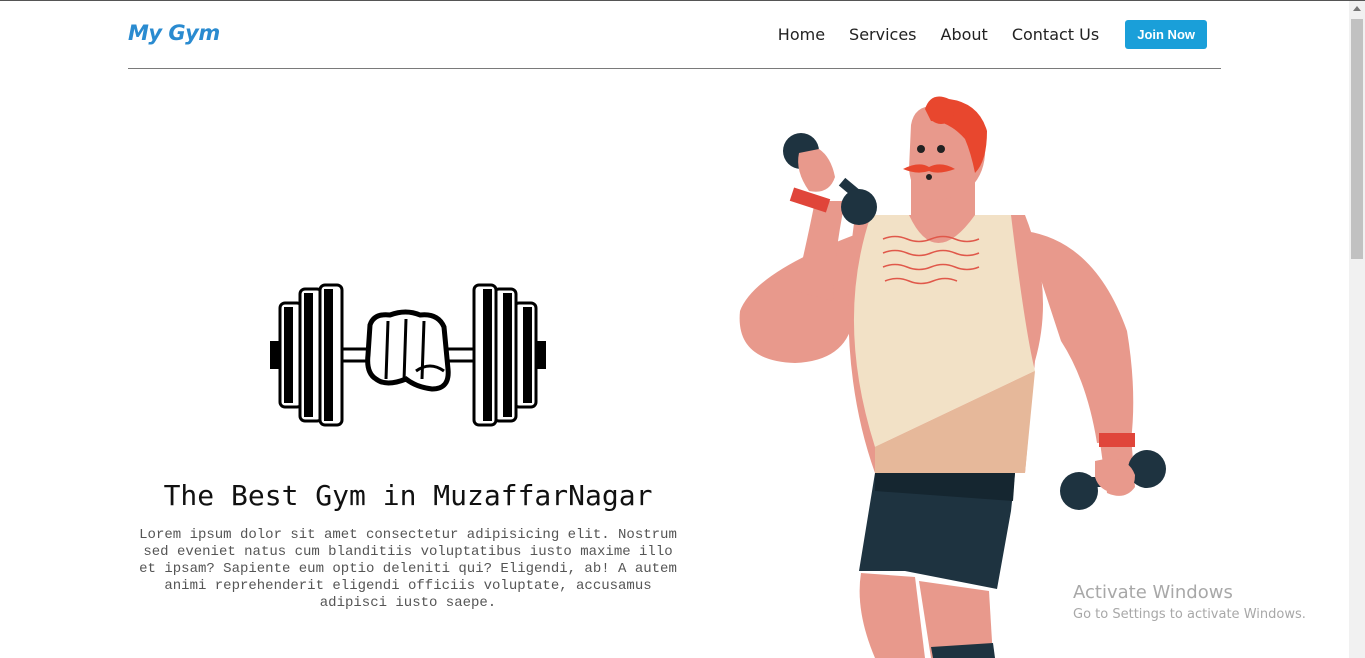  What do you see at coordinates (1357, 139) in the screenshot?
I see `scrollbar-thumb` at bounding box center [1357, 139].